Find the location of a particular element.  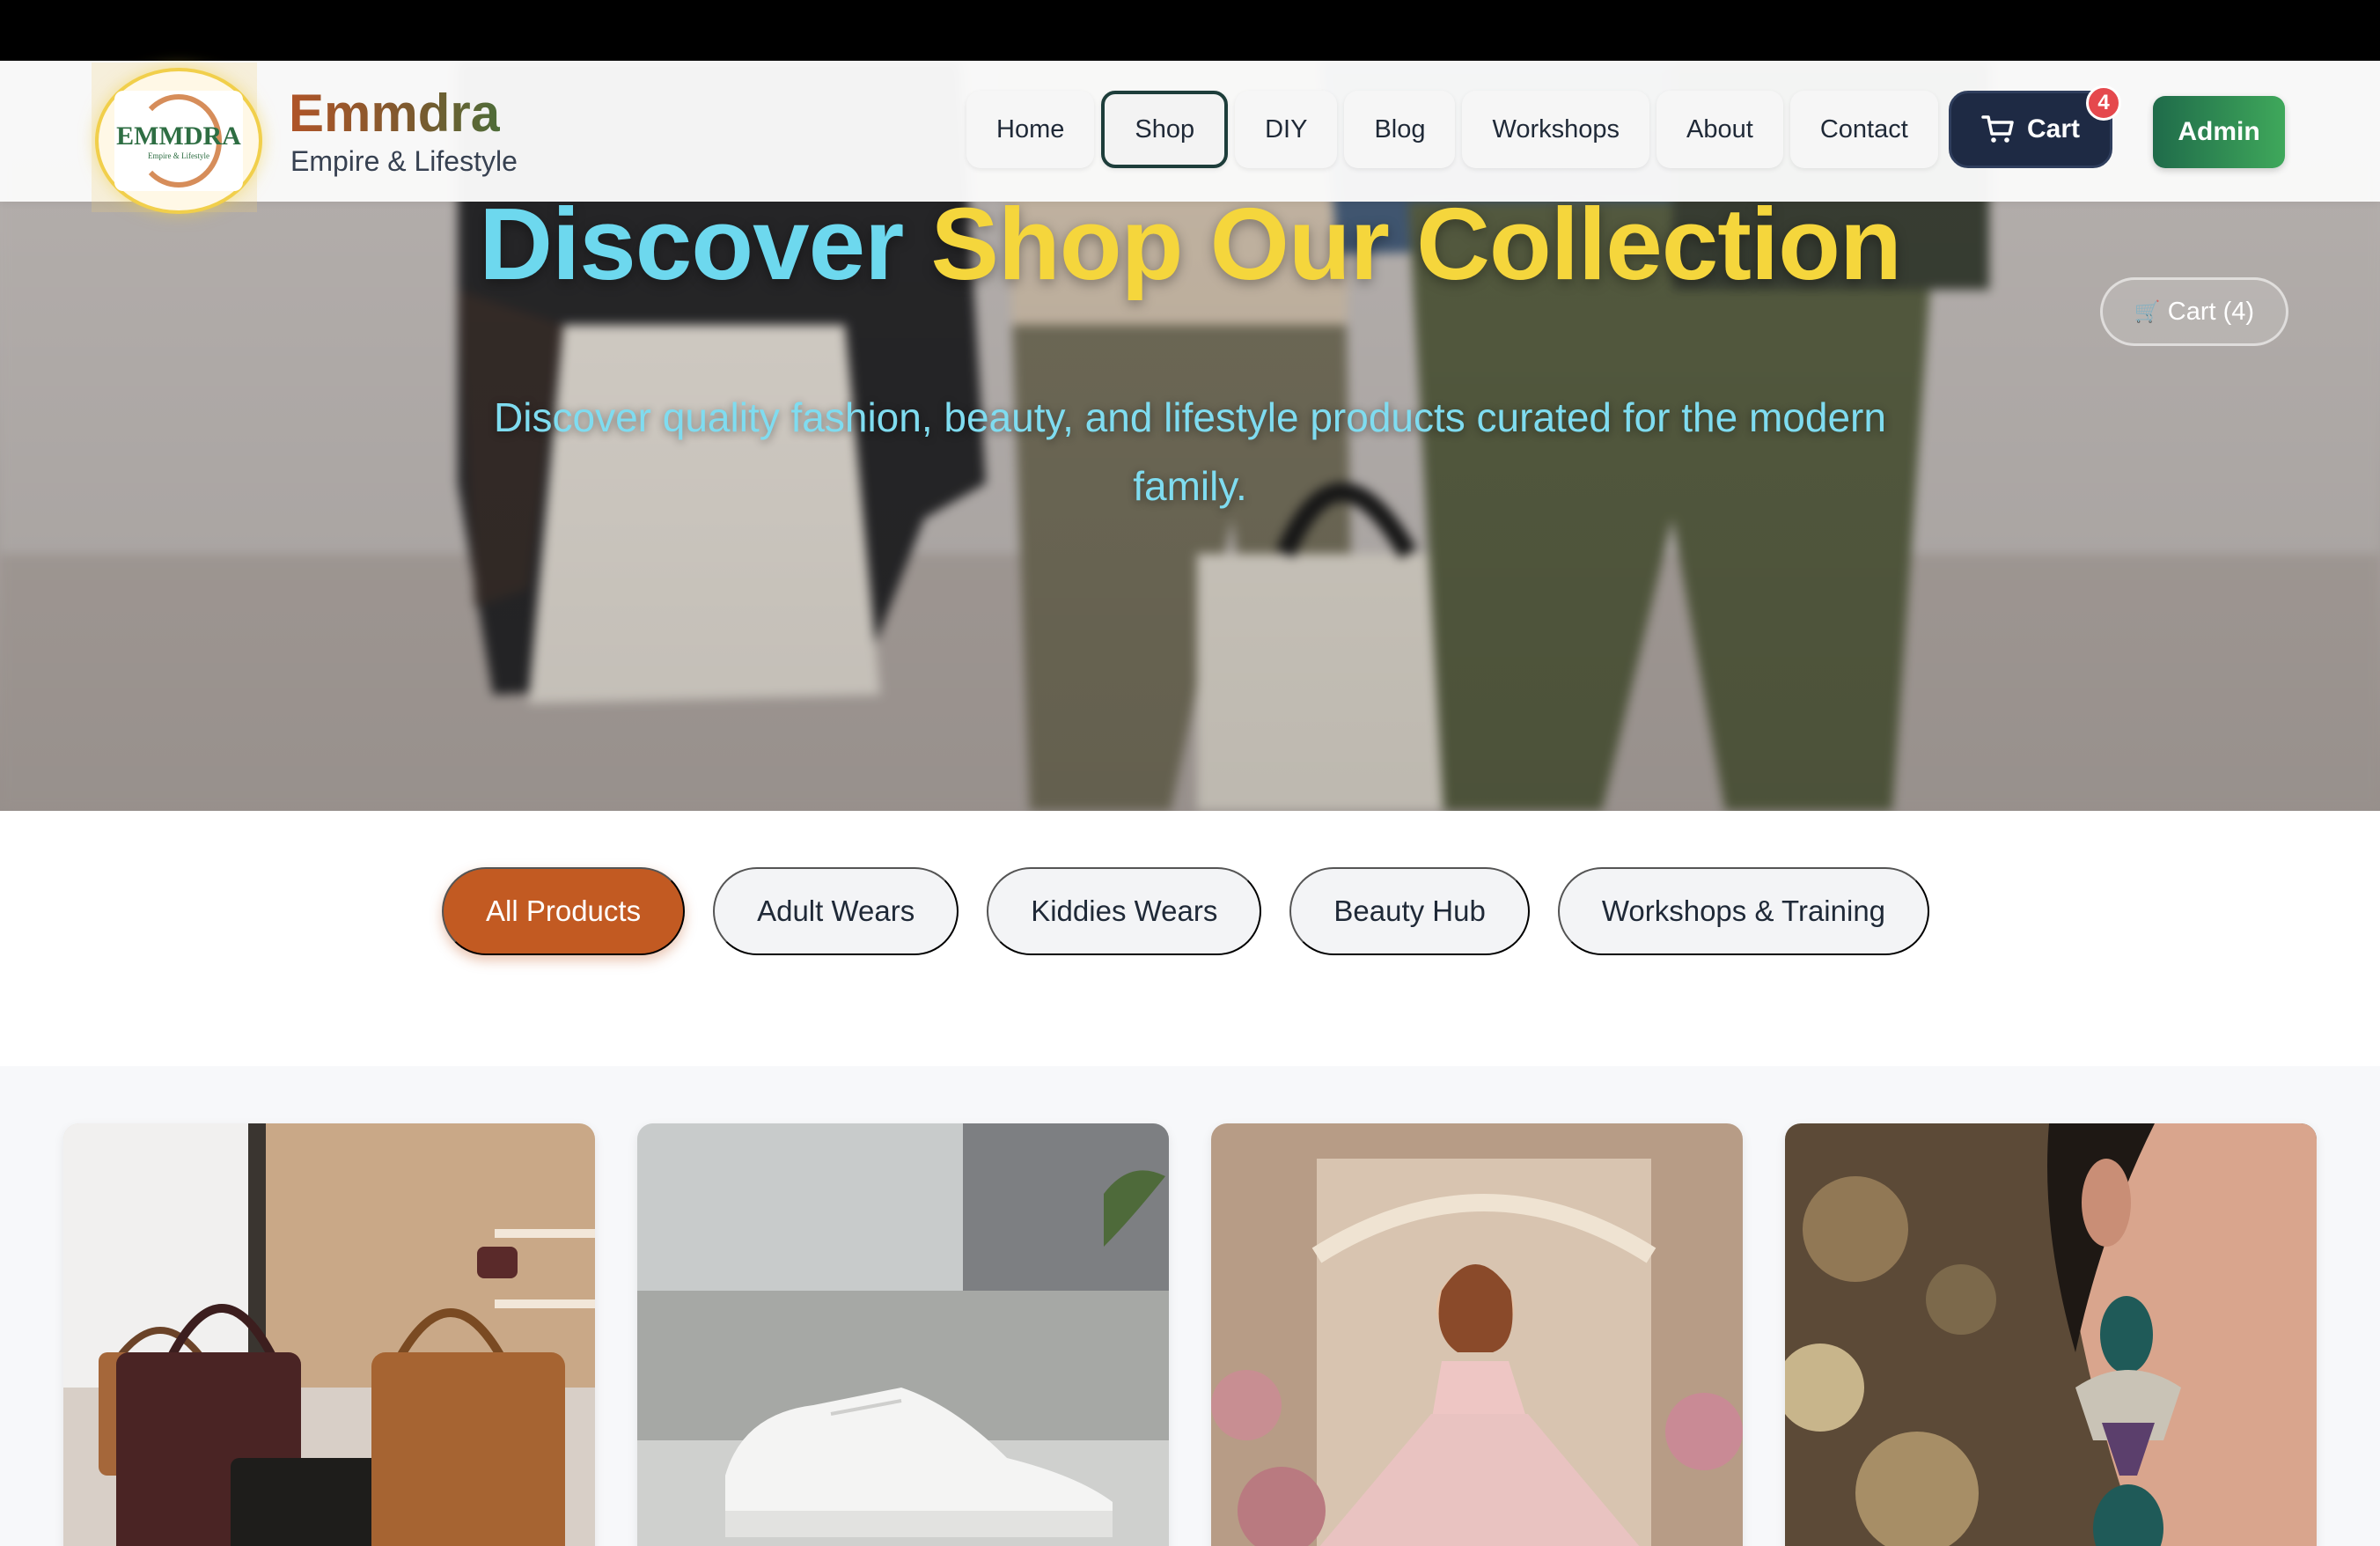

brand-tagline: Empire & Lifestyle is located at coordinates (404, 161).